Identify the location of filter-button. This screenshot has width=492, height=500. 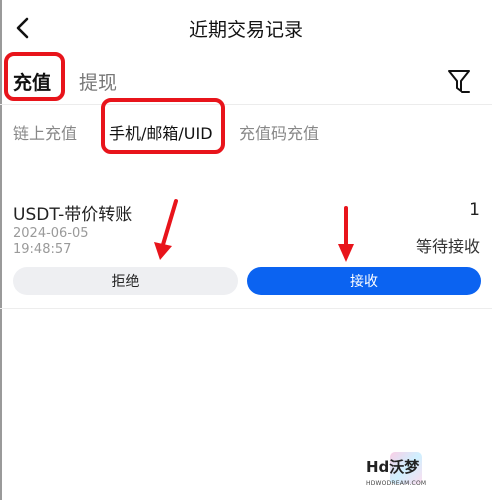
(459, 81).